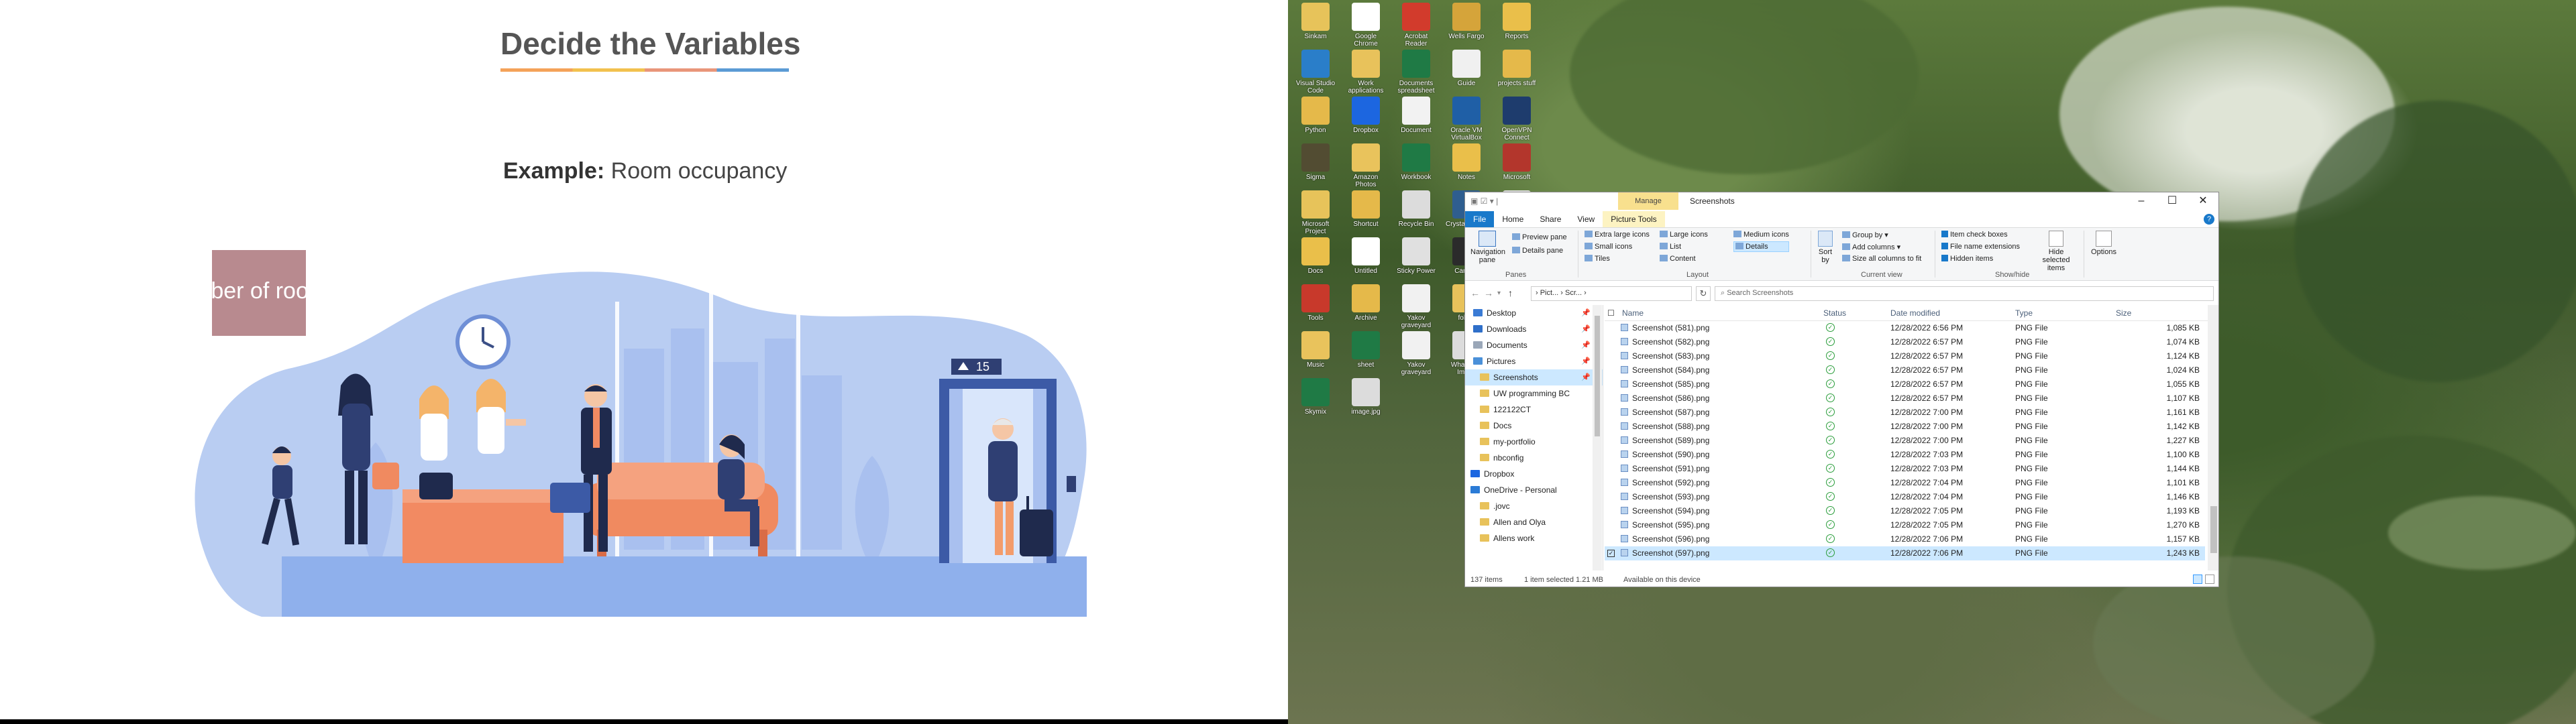 The image size is (2576, 724). I want to click on nav-item: Pictures 📌, so click(1534, 361).